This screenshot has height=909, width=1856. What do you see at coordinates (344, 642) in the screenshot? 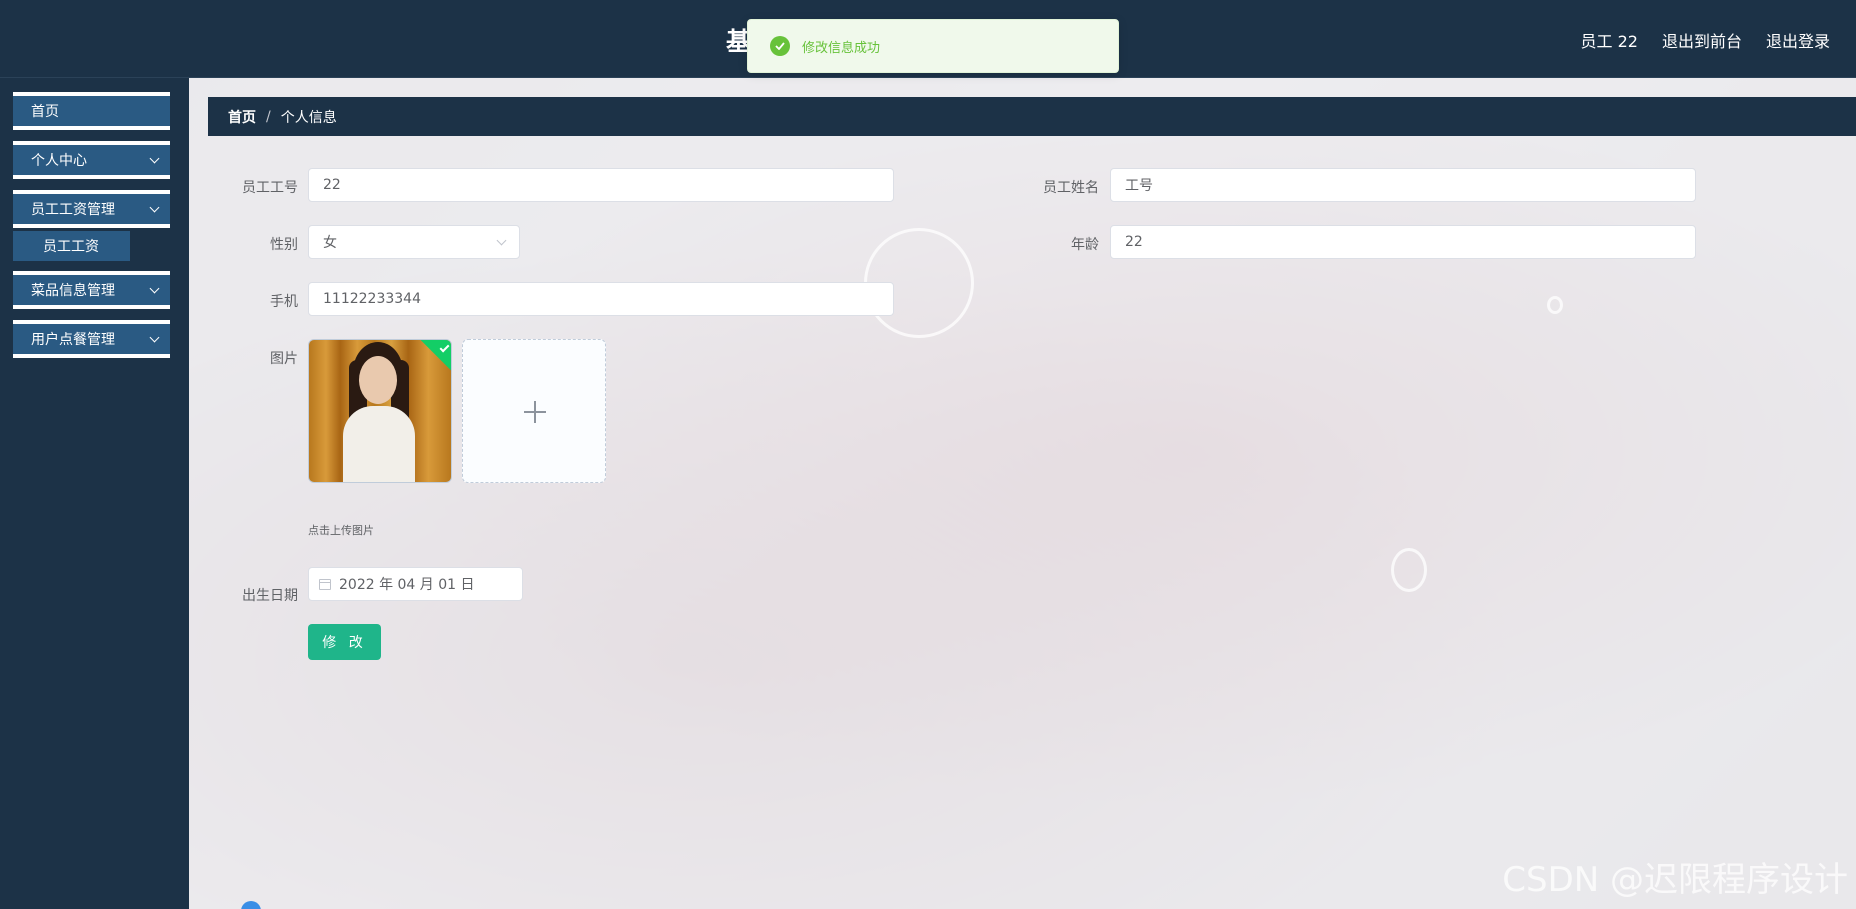
I see `save-button: 修 改` at bounding box center [344, 642].